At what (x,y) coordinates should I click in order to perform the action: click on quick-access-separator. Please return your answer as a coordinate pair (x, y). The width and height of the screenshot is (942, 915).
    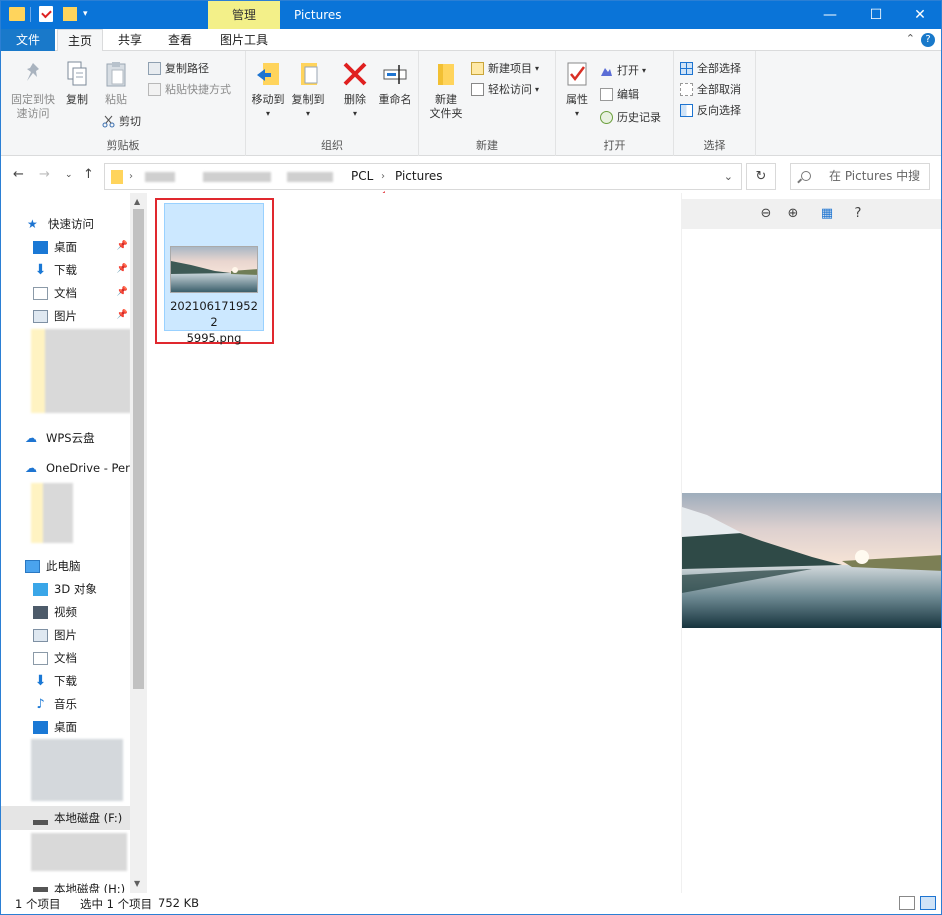
    Looking at the image, I should click on (30, 14).